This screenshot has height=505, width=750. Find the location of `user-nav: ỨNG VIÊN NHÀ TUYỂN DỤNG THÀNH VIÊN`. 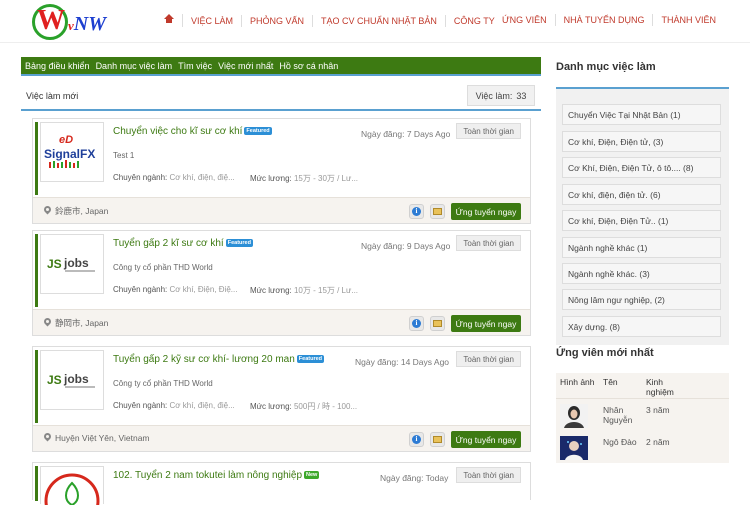

user-nav: ỨNG VIÊN NHÀ TUYỂN DỤNG THÀNH VIÊN is located at coordinates (609, 20).